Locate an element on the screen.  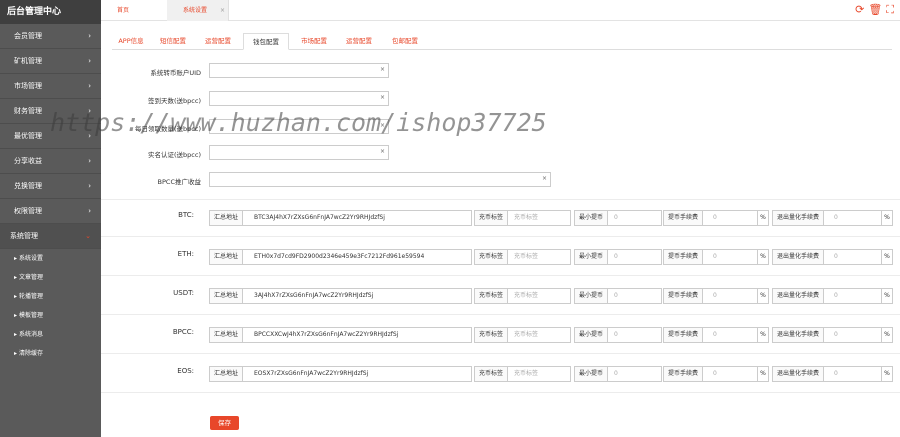
tab-operation-config-2: 运营配置 is located at coordinates (359, 41).